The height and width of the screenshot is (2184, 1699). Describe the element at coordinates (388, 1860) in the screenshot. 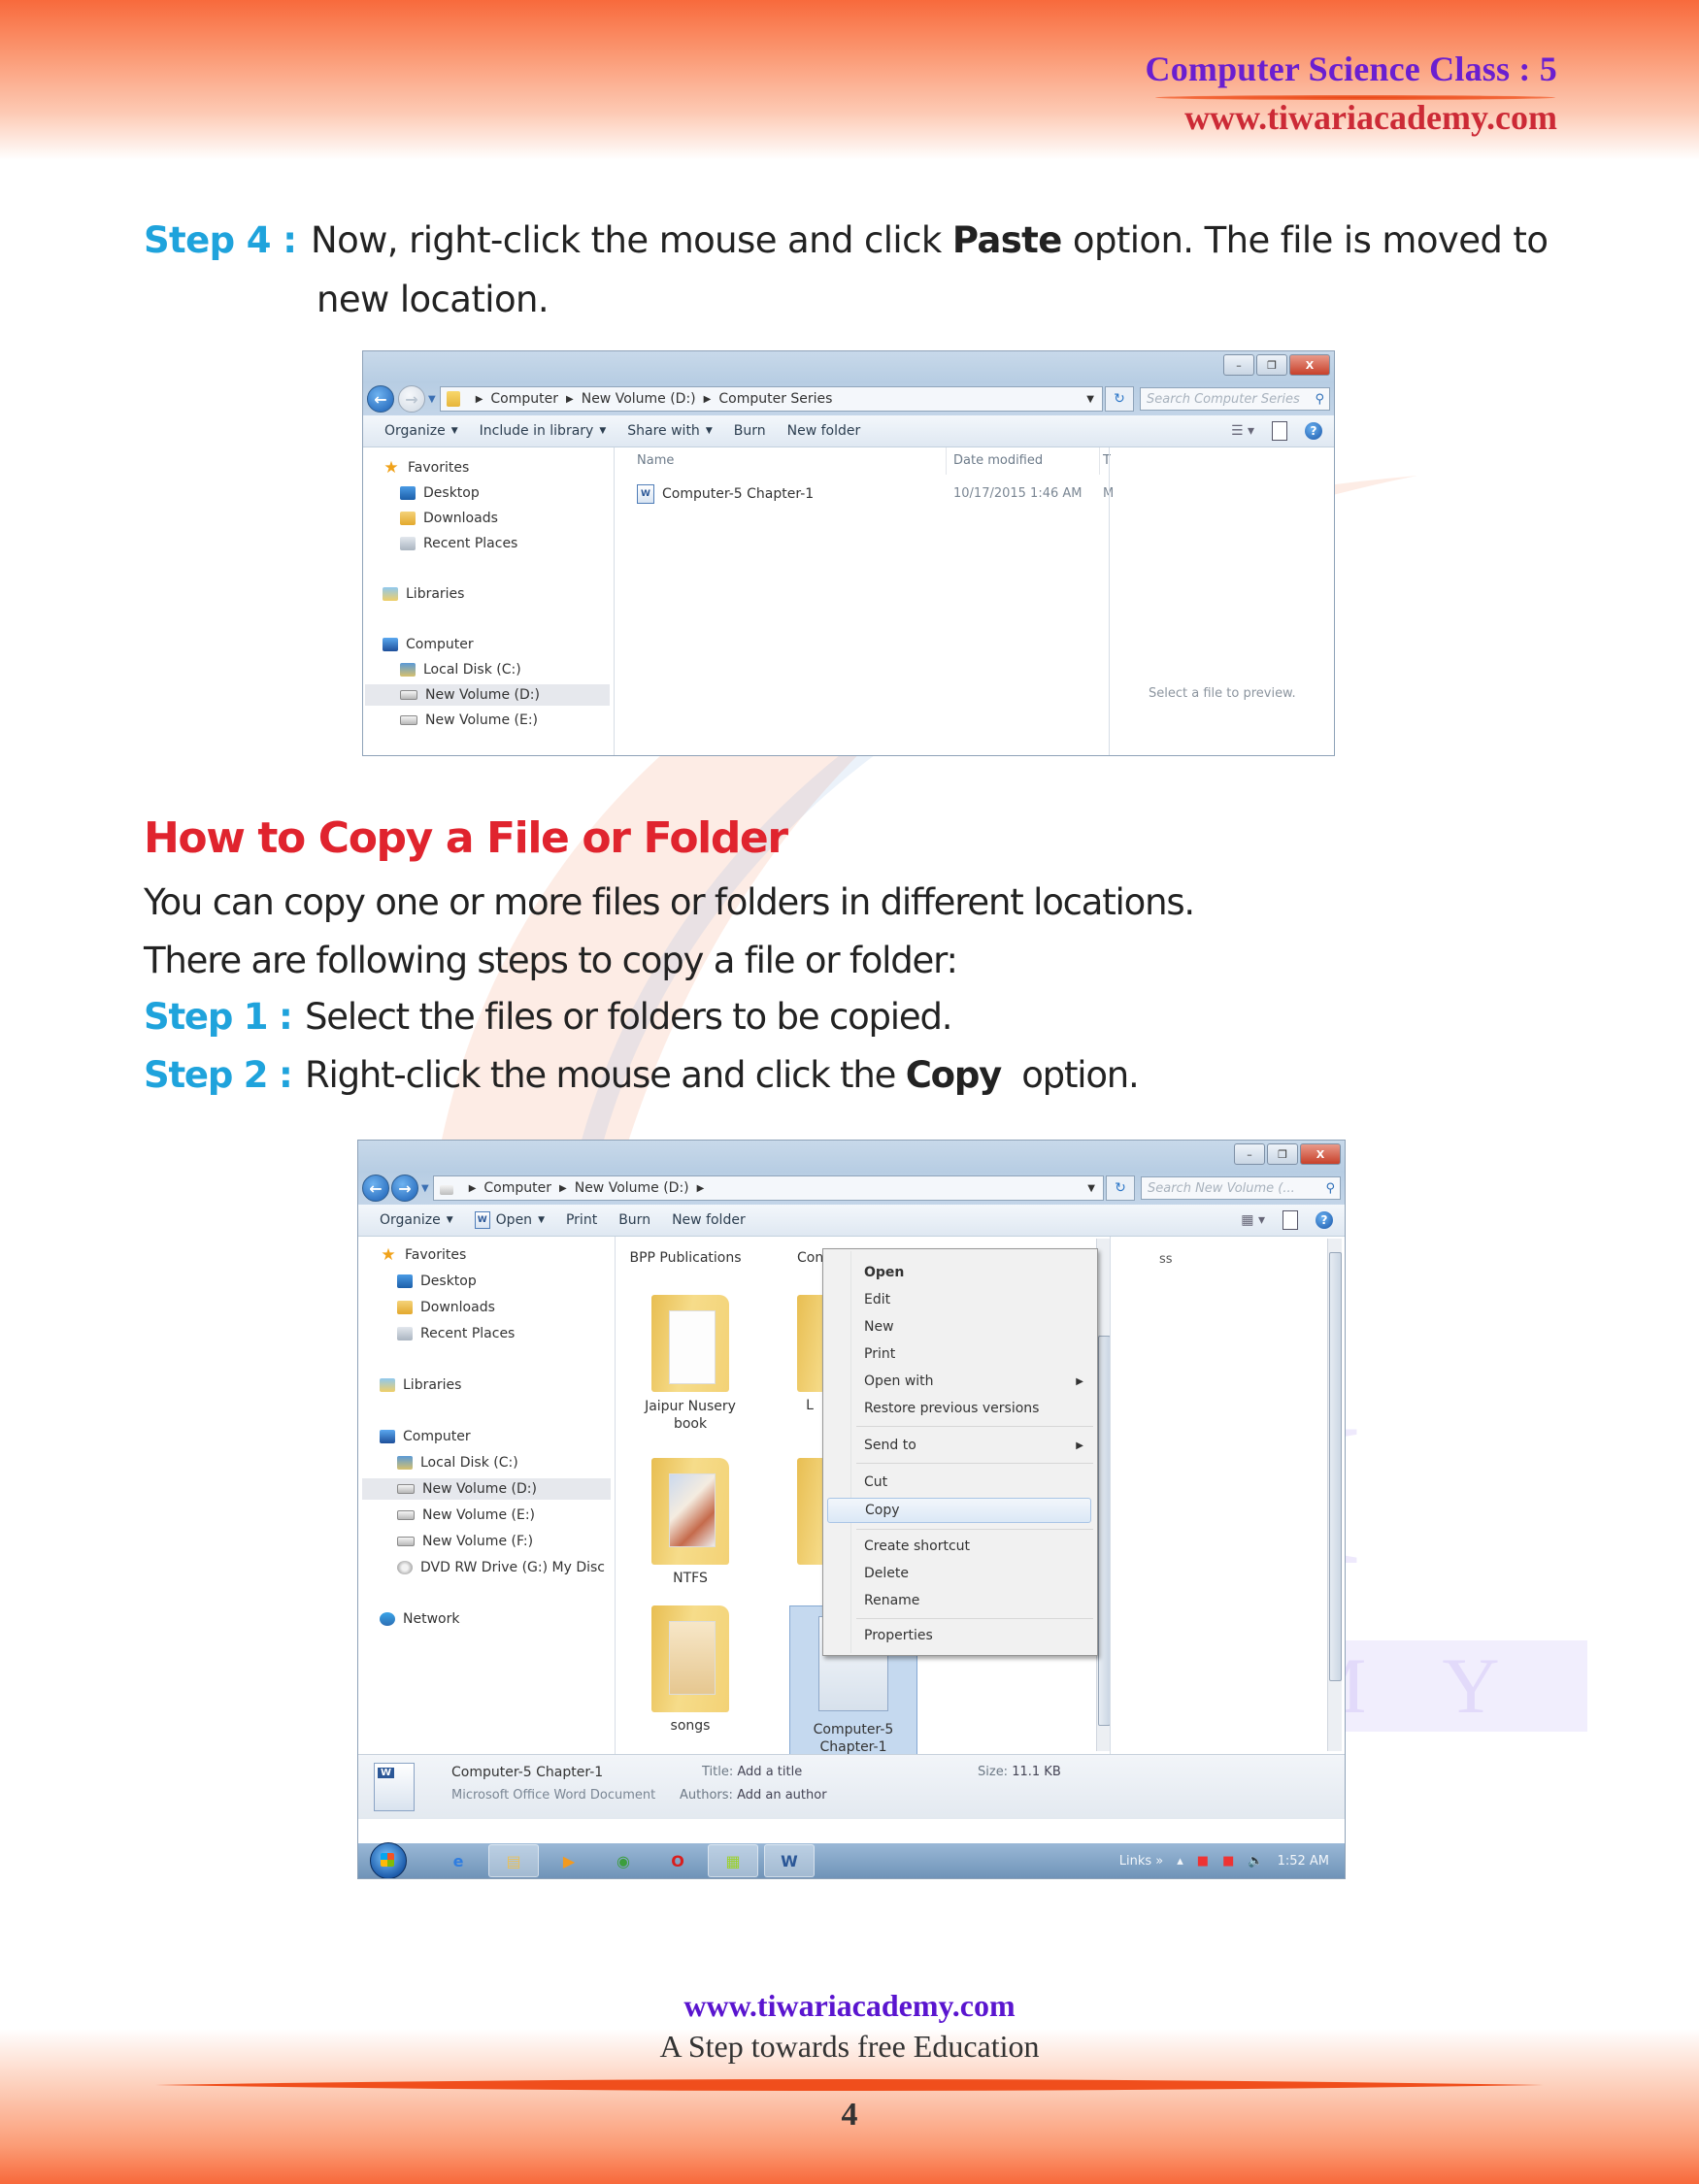

I see `start-button` at that location.